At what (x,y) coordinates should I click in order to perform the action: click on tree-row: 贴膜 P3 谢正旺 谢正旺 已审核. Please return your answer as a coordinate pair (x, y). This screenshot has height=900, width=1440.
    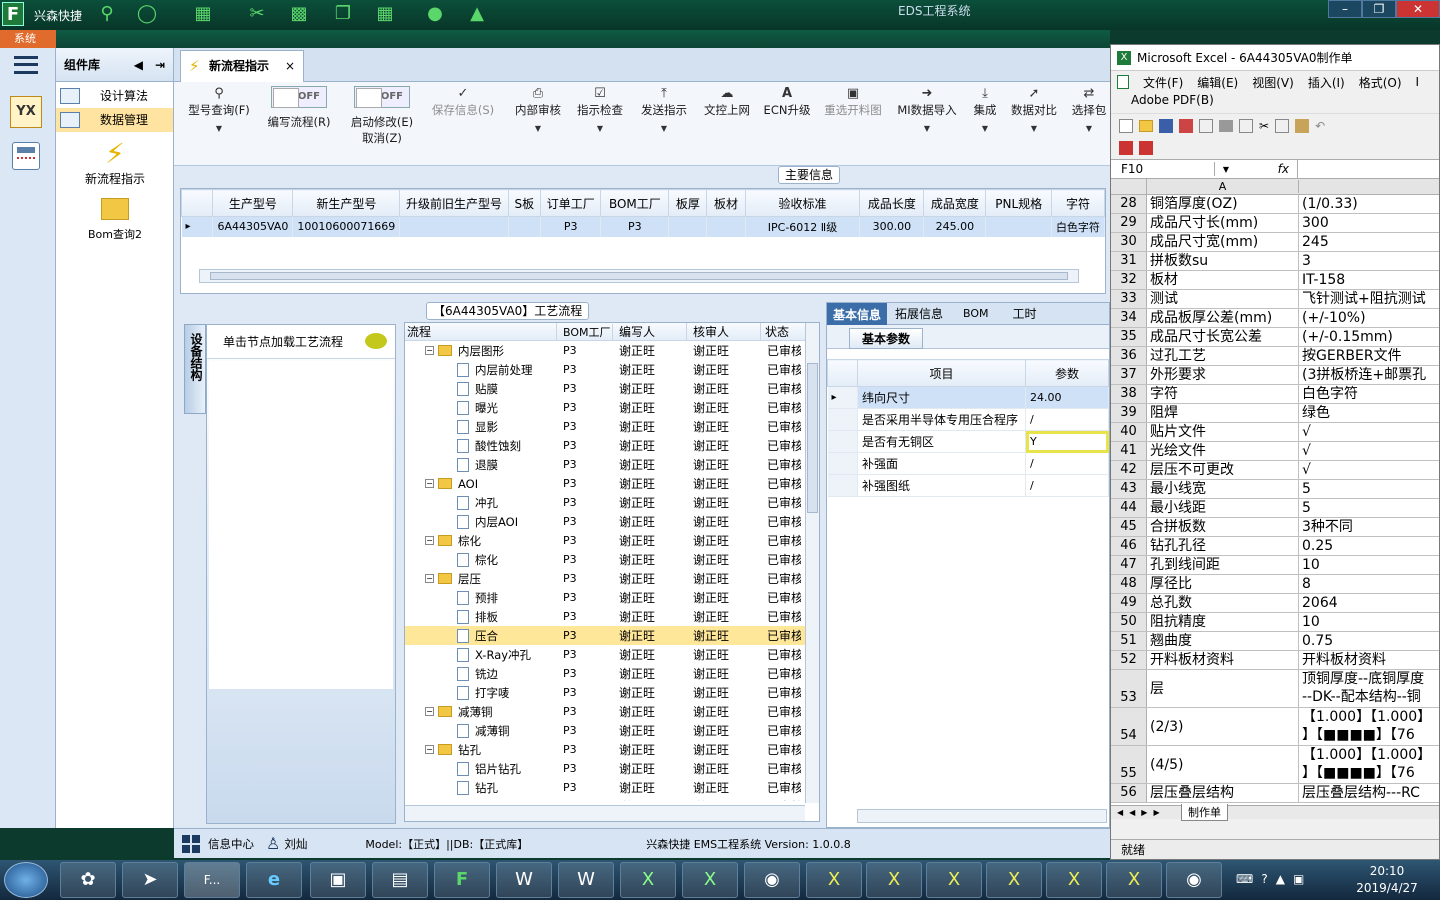
    Looking at the image, I should click on (612, 388).